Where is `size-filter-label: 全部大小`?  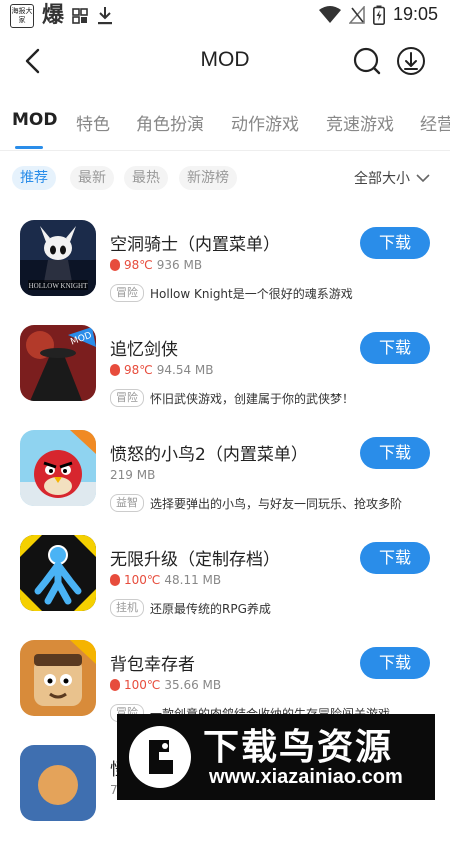 size-filter-label: 全部大小 is located at coordinates (382, 179).